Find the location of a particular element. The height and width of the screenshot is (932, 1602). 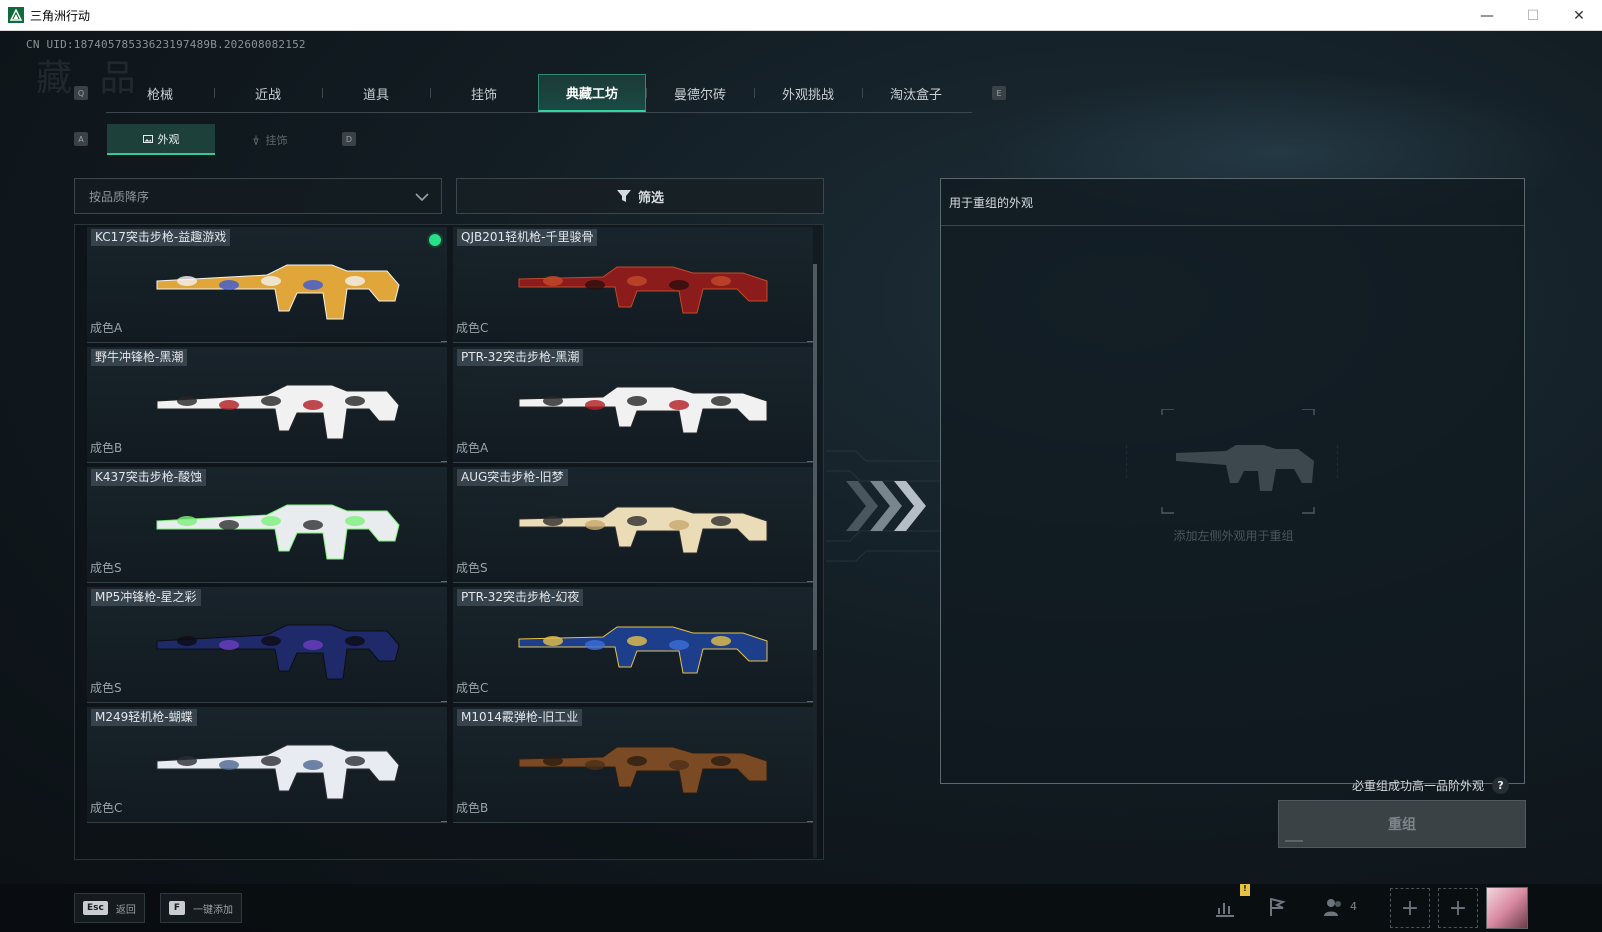

back-button: Esc 返回 is located at coordinates (109, 908).